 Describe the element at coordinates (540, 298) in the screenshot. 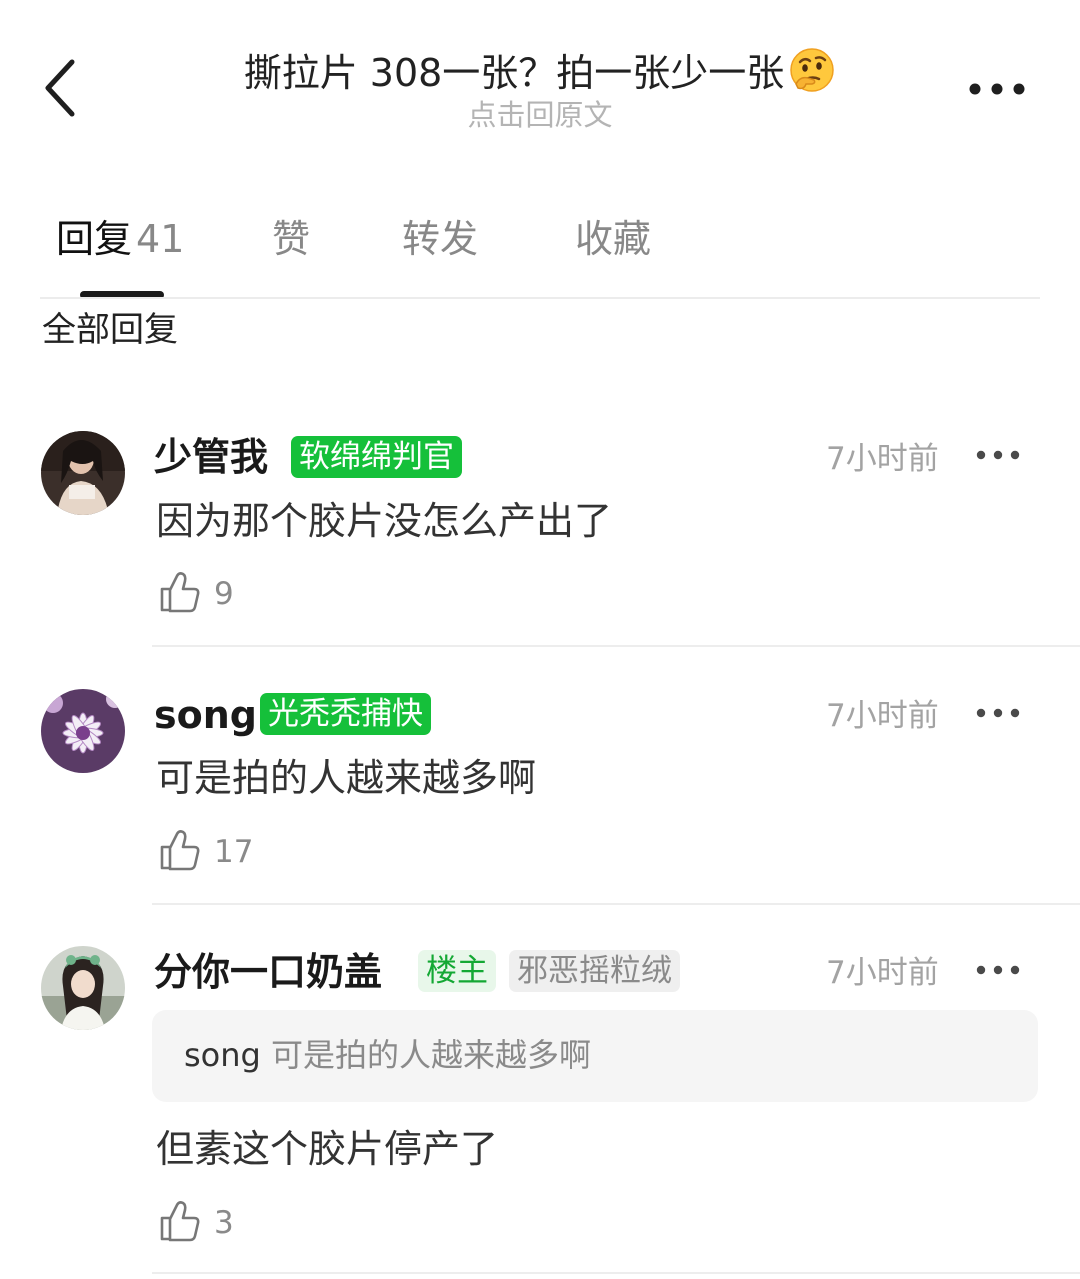

I see `tabs-divider` at that location.